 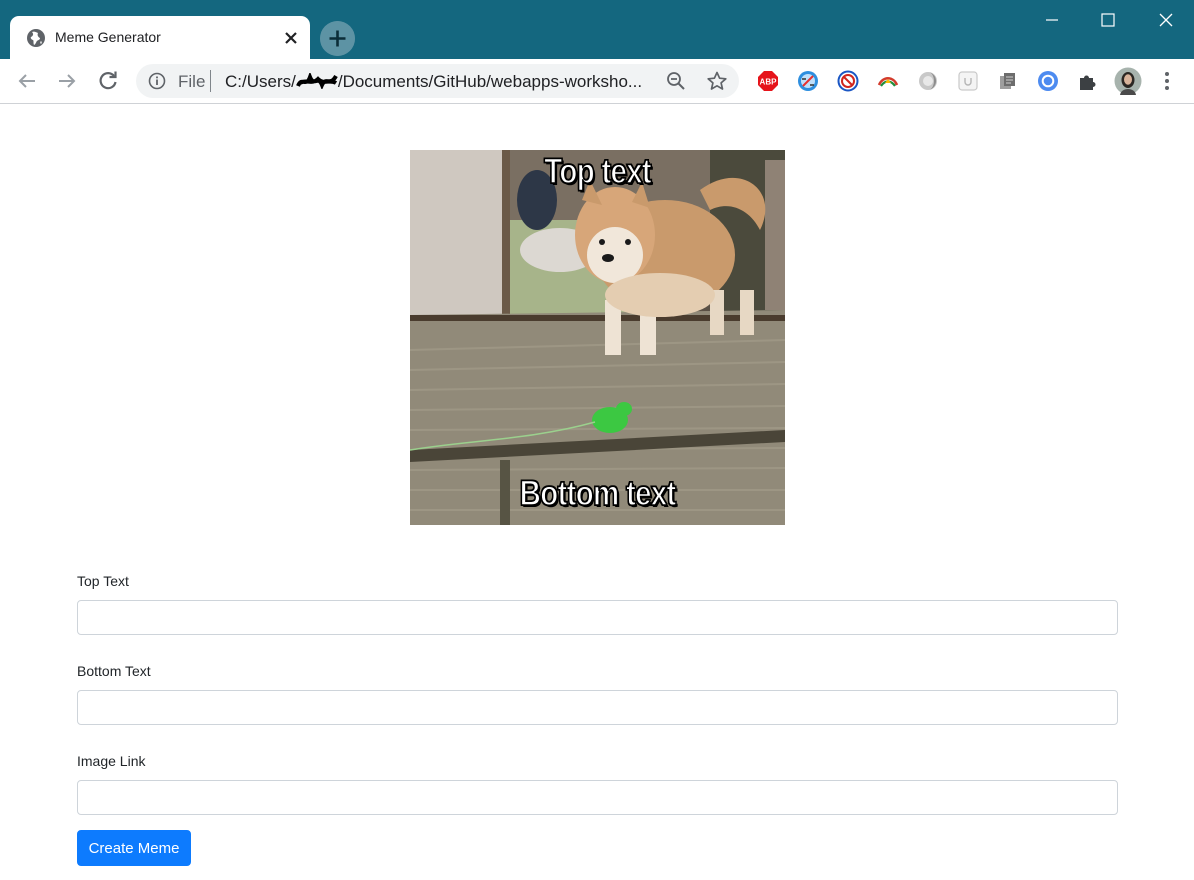 What do you see at coordinates (108, 81) in the screenshot?
I see `reload-icon` at bounding box center [108, 81].